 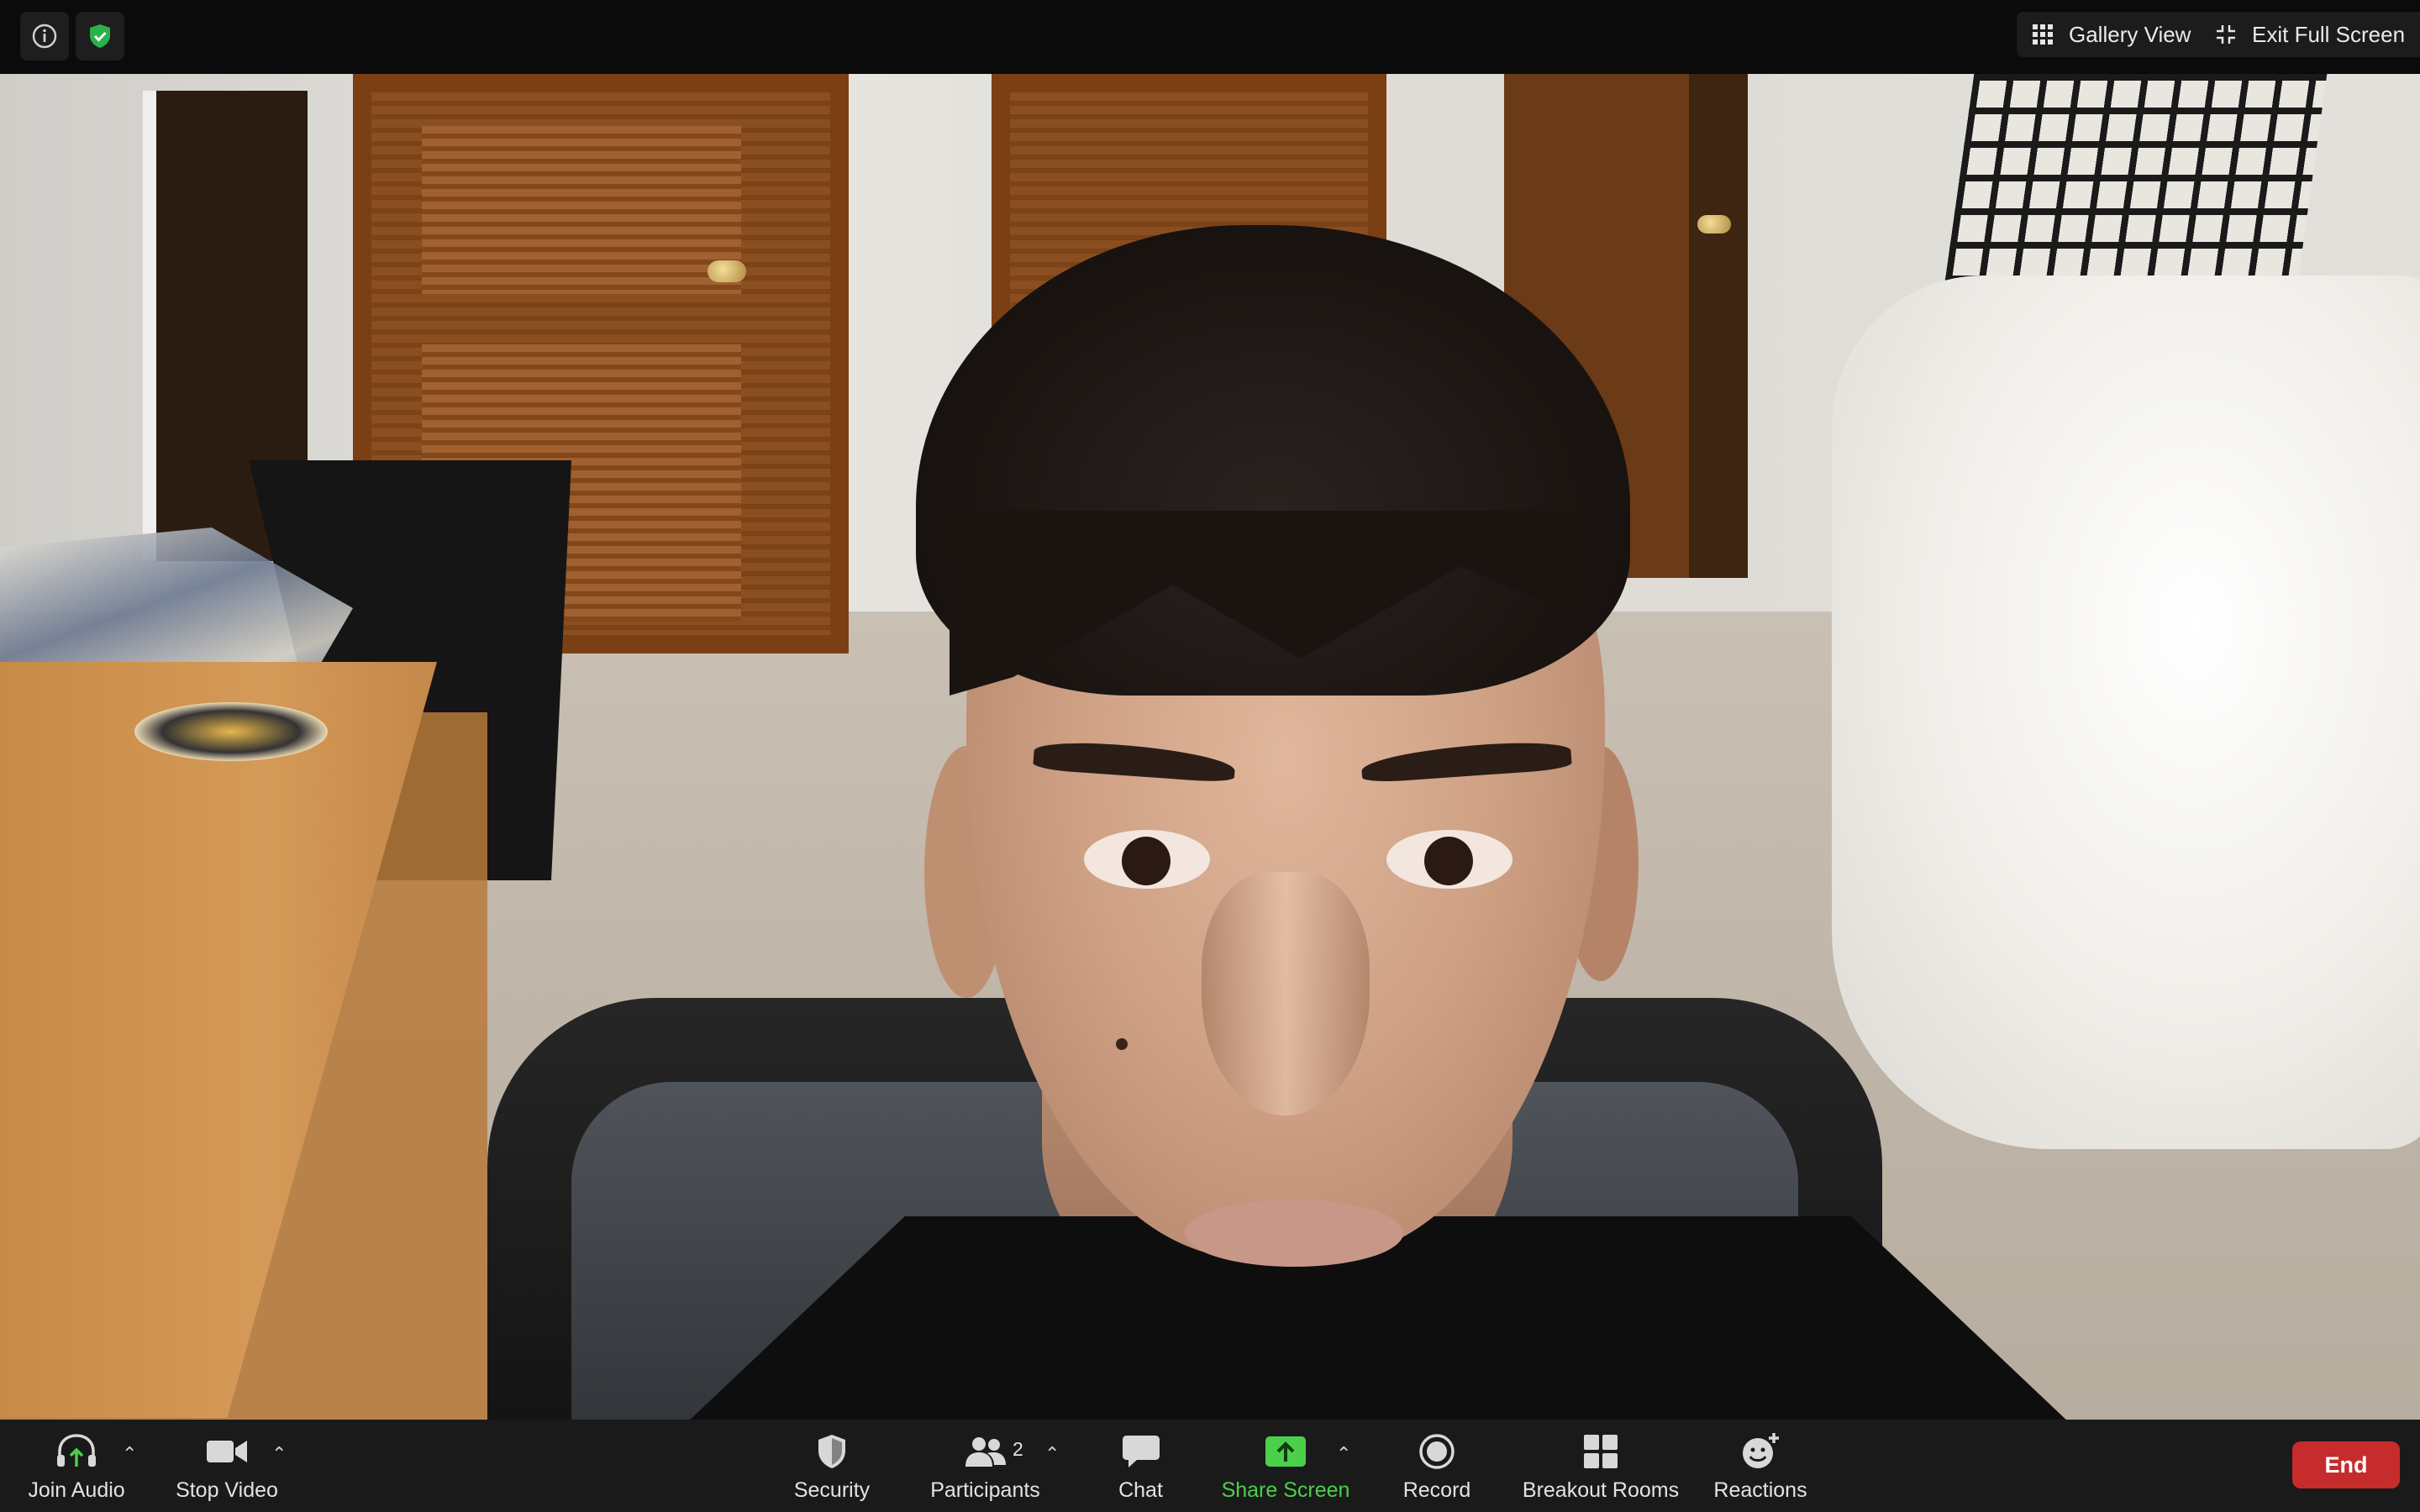 I want to click on shield-icon, so click(x=831, y=1451).